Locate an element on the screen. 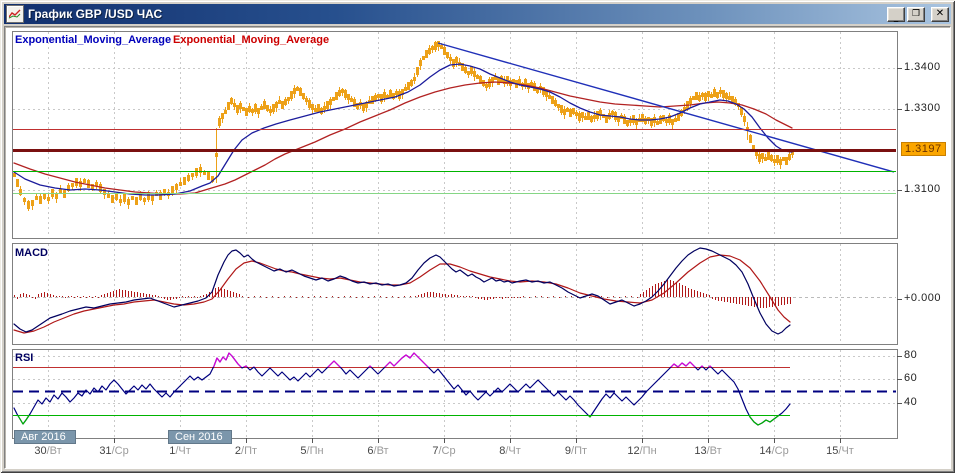 The width and height of the screenshot is (955, 473). x-axis-label: 8/Чт is located at coordinates (510, 451).